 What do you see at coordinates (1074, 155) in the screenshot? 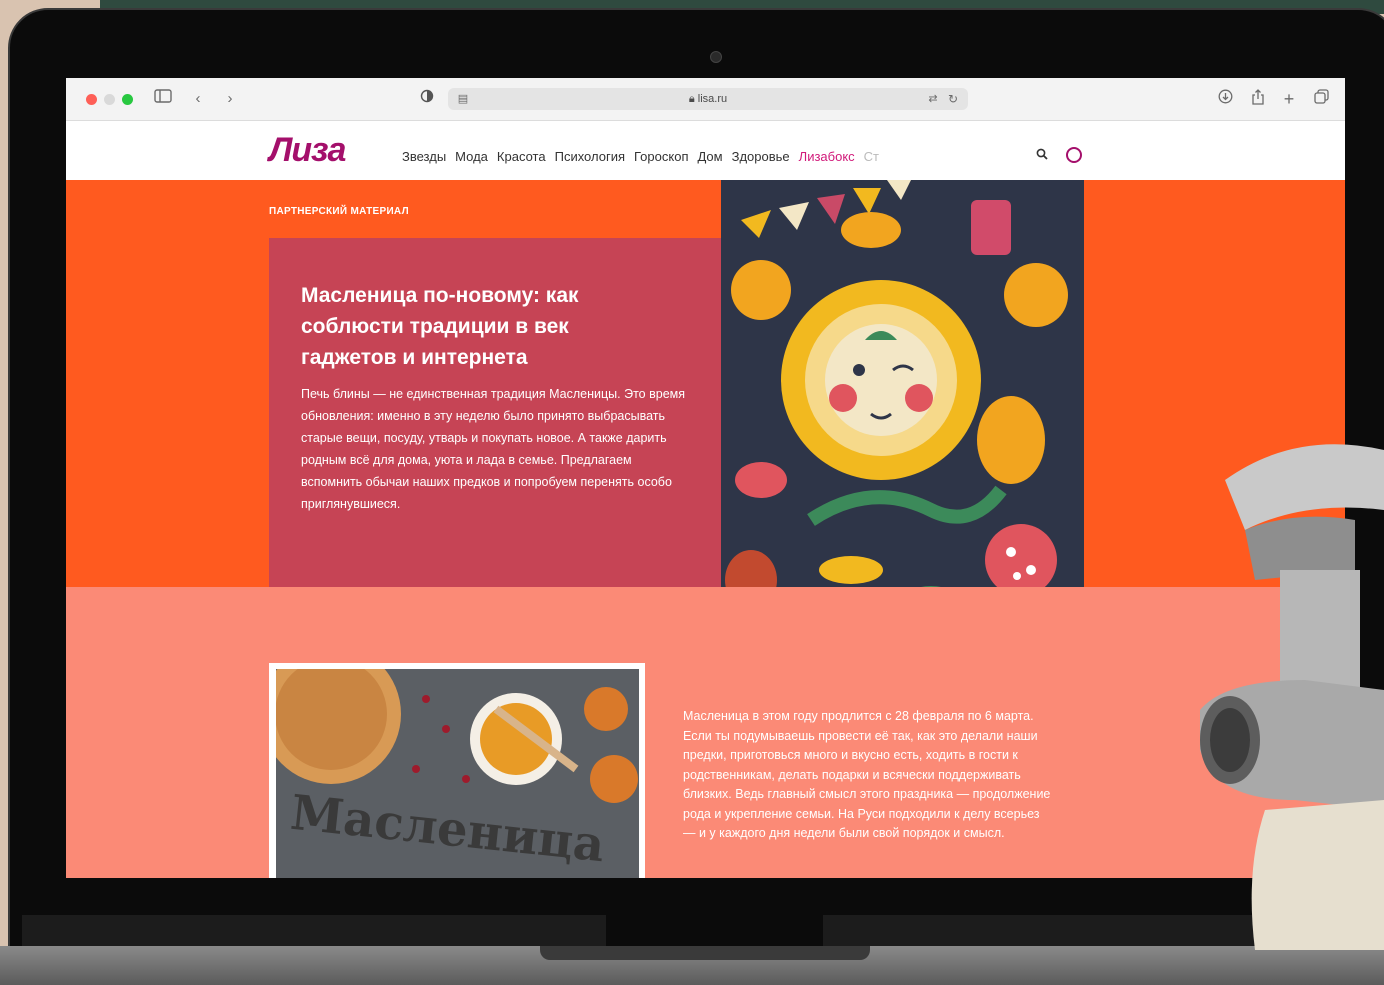
I see `user-icon` at bounding box center [1074, 155].